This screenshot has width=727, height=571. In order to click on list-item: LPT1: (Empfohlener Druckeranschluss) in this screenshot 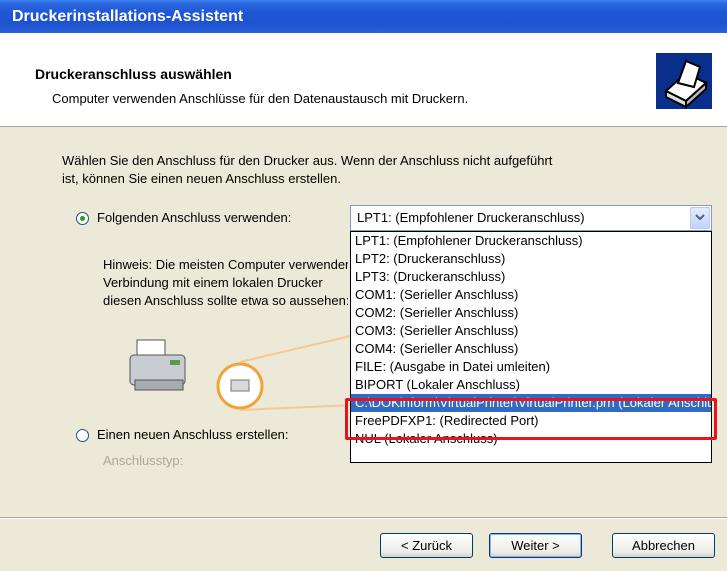, I will do `click(531, 241)`.